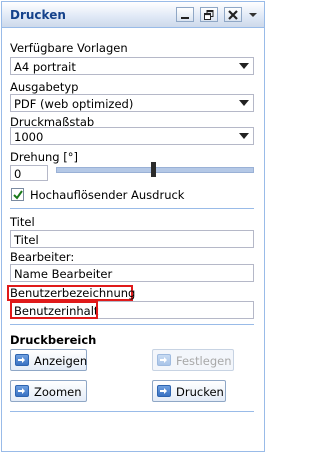 The width and height of the screenshot is (320, 456). What do you see at coordinates (63, 274) in the screenshot?
I see `bearbeiter-value: Name Bearbeiter` at bounding box center [63, 274].